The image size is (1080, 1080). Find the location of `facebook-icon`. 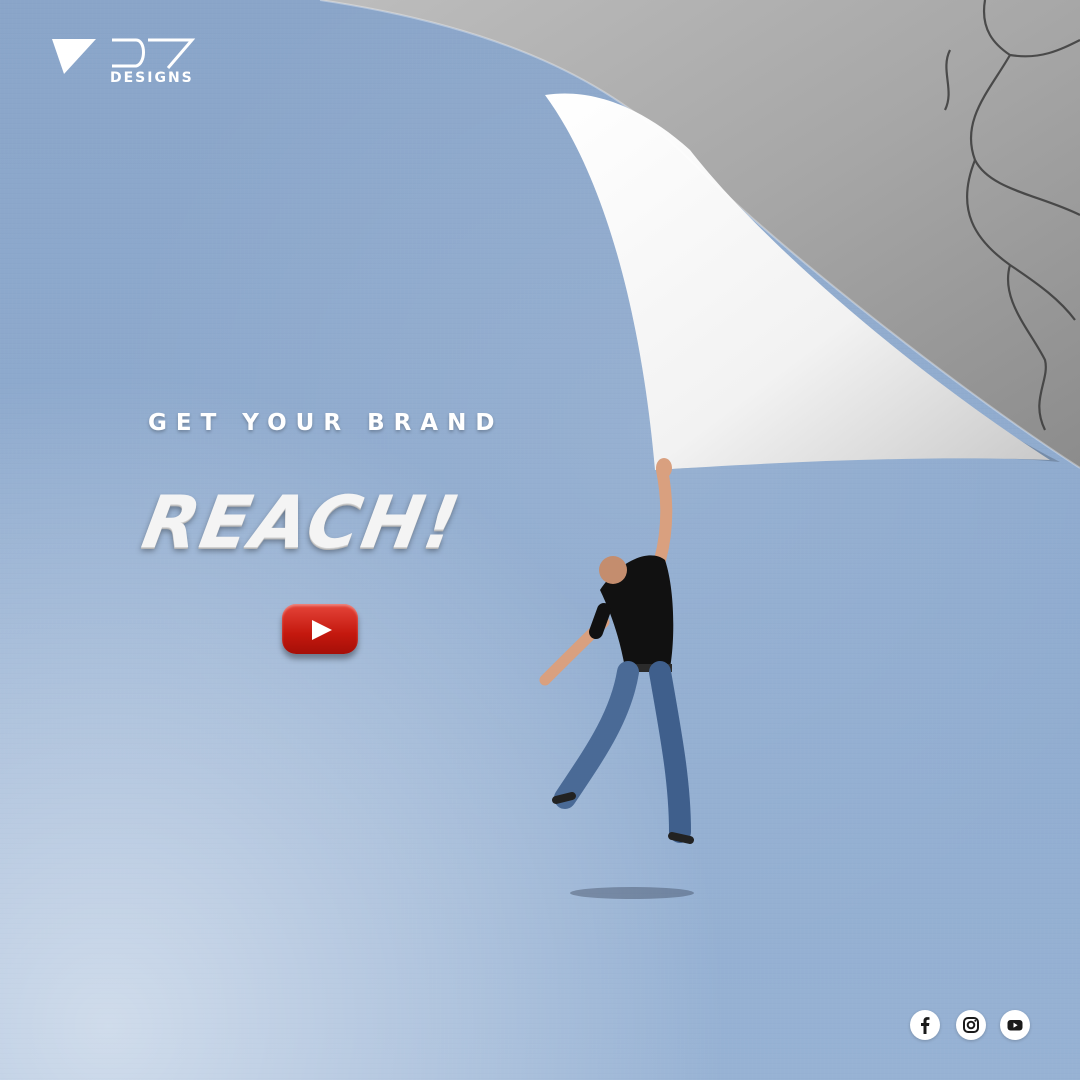

facebook-icon is located at coordinates (925, 1025).